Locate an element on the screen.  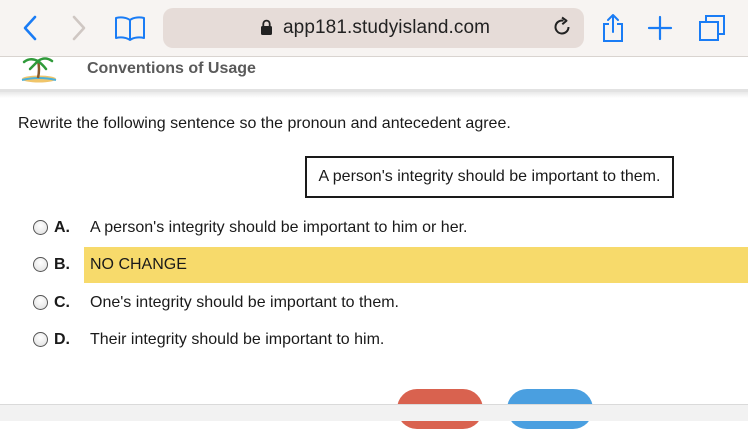
option-letter: B. is located at coordinates (62, 264).